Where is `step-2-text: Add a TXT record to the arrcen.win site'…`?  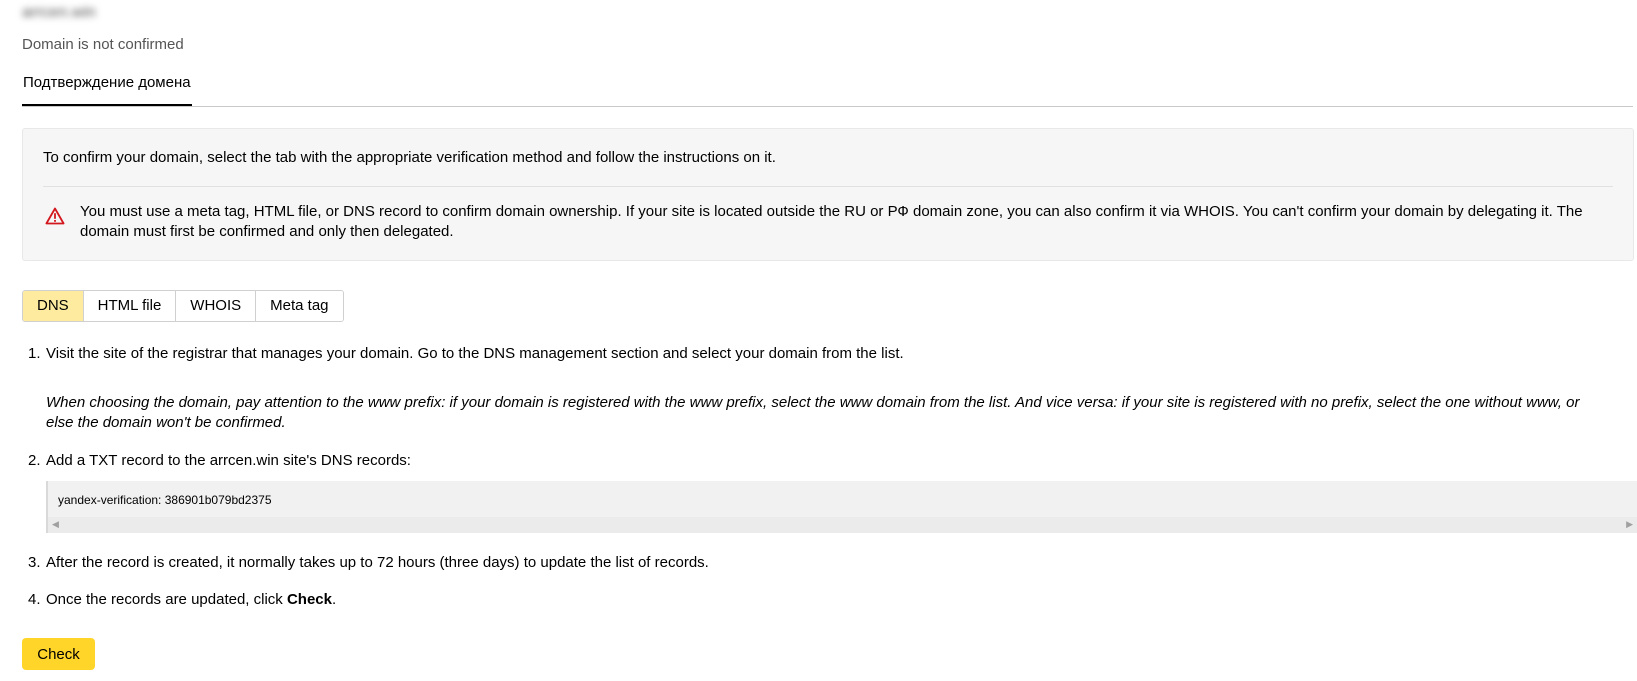 step-2-text: Add a TXT record to the arrcen.win site'… is located at coordinates (228, 460).